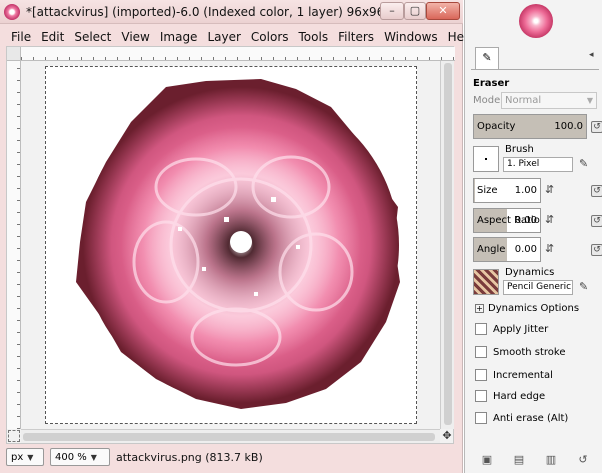  What do you see at coordinates (314, 37) in the screenshot?
I see `menu-tools: Tools` at bounding box center [314, 37].